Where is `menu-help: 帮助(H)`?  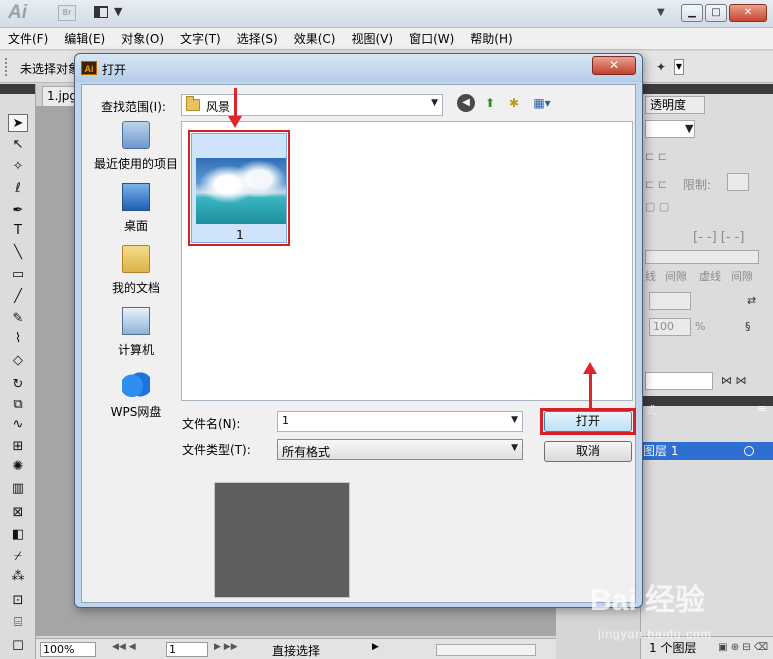
menu-help: 帮助(H) is located at coordinates (491, 38).